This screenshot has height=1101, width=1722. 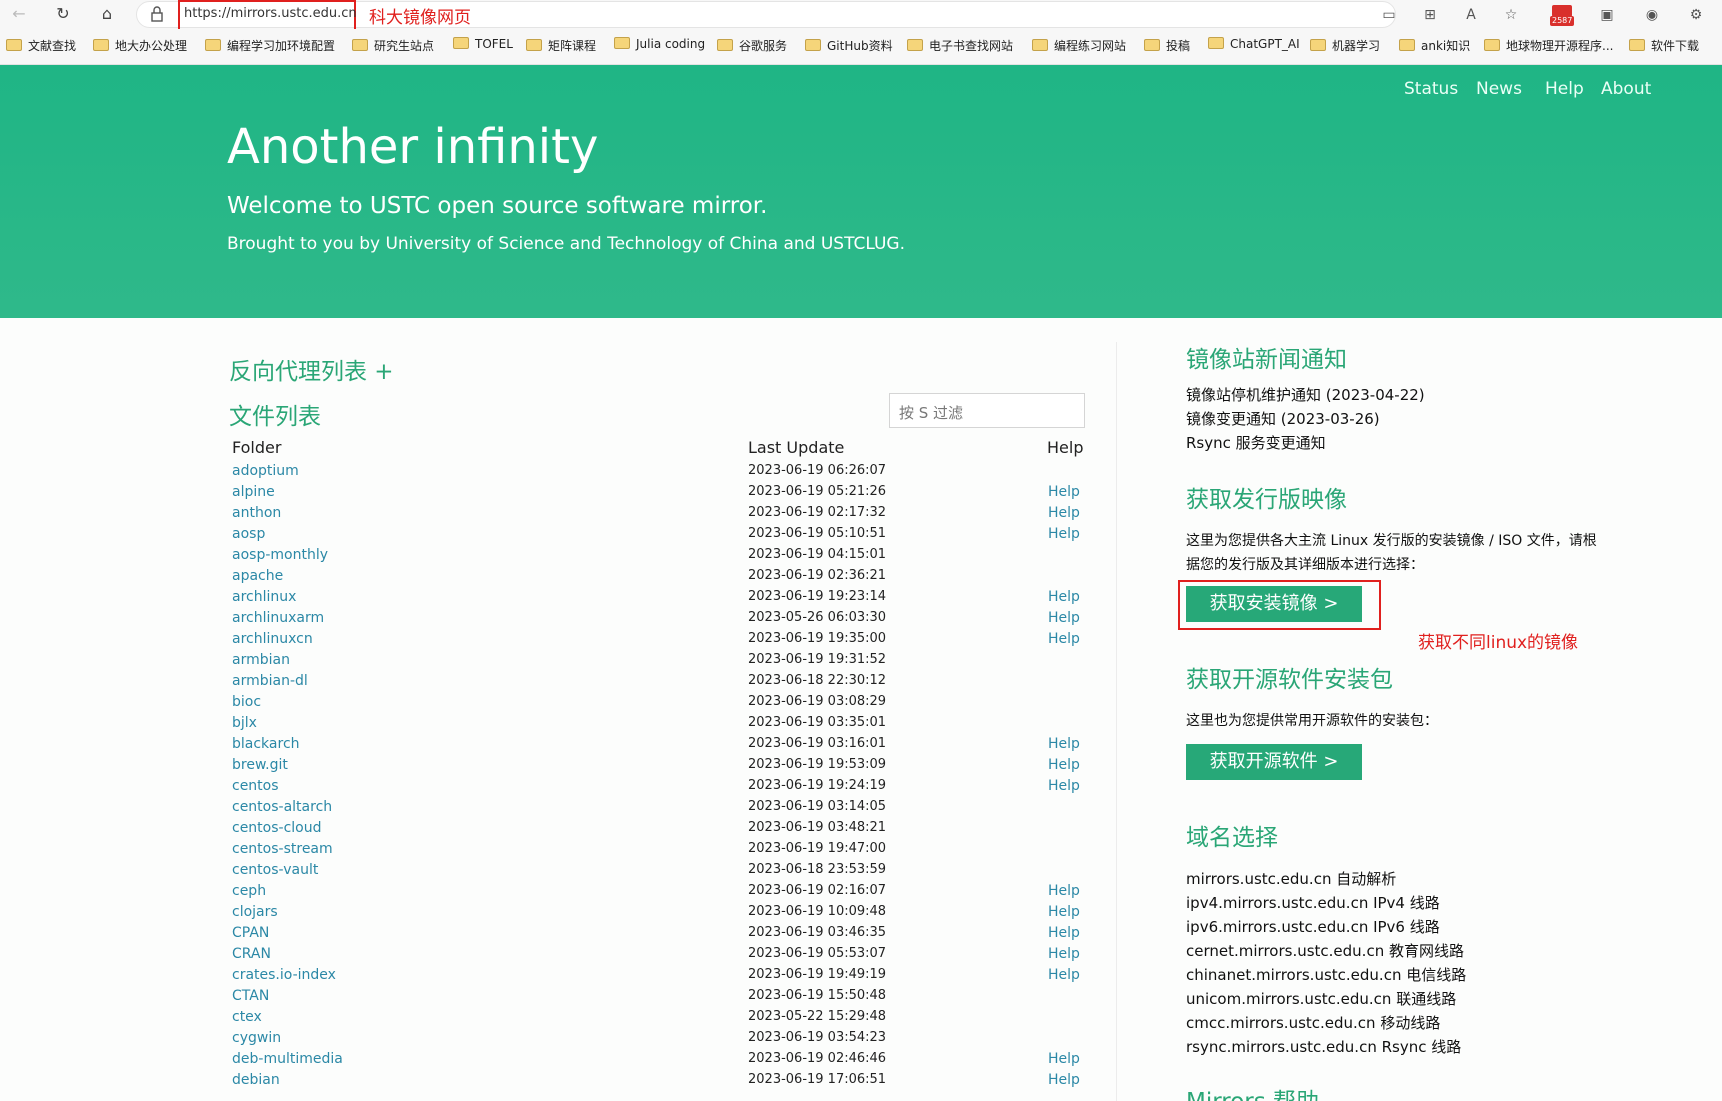 I want to click on url-text: https://mirrors.ustc.edu.cn, so click(x=270, y=13).